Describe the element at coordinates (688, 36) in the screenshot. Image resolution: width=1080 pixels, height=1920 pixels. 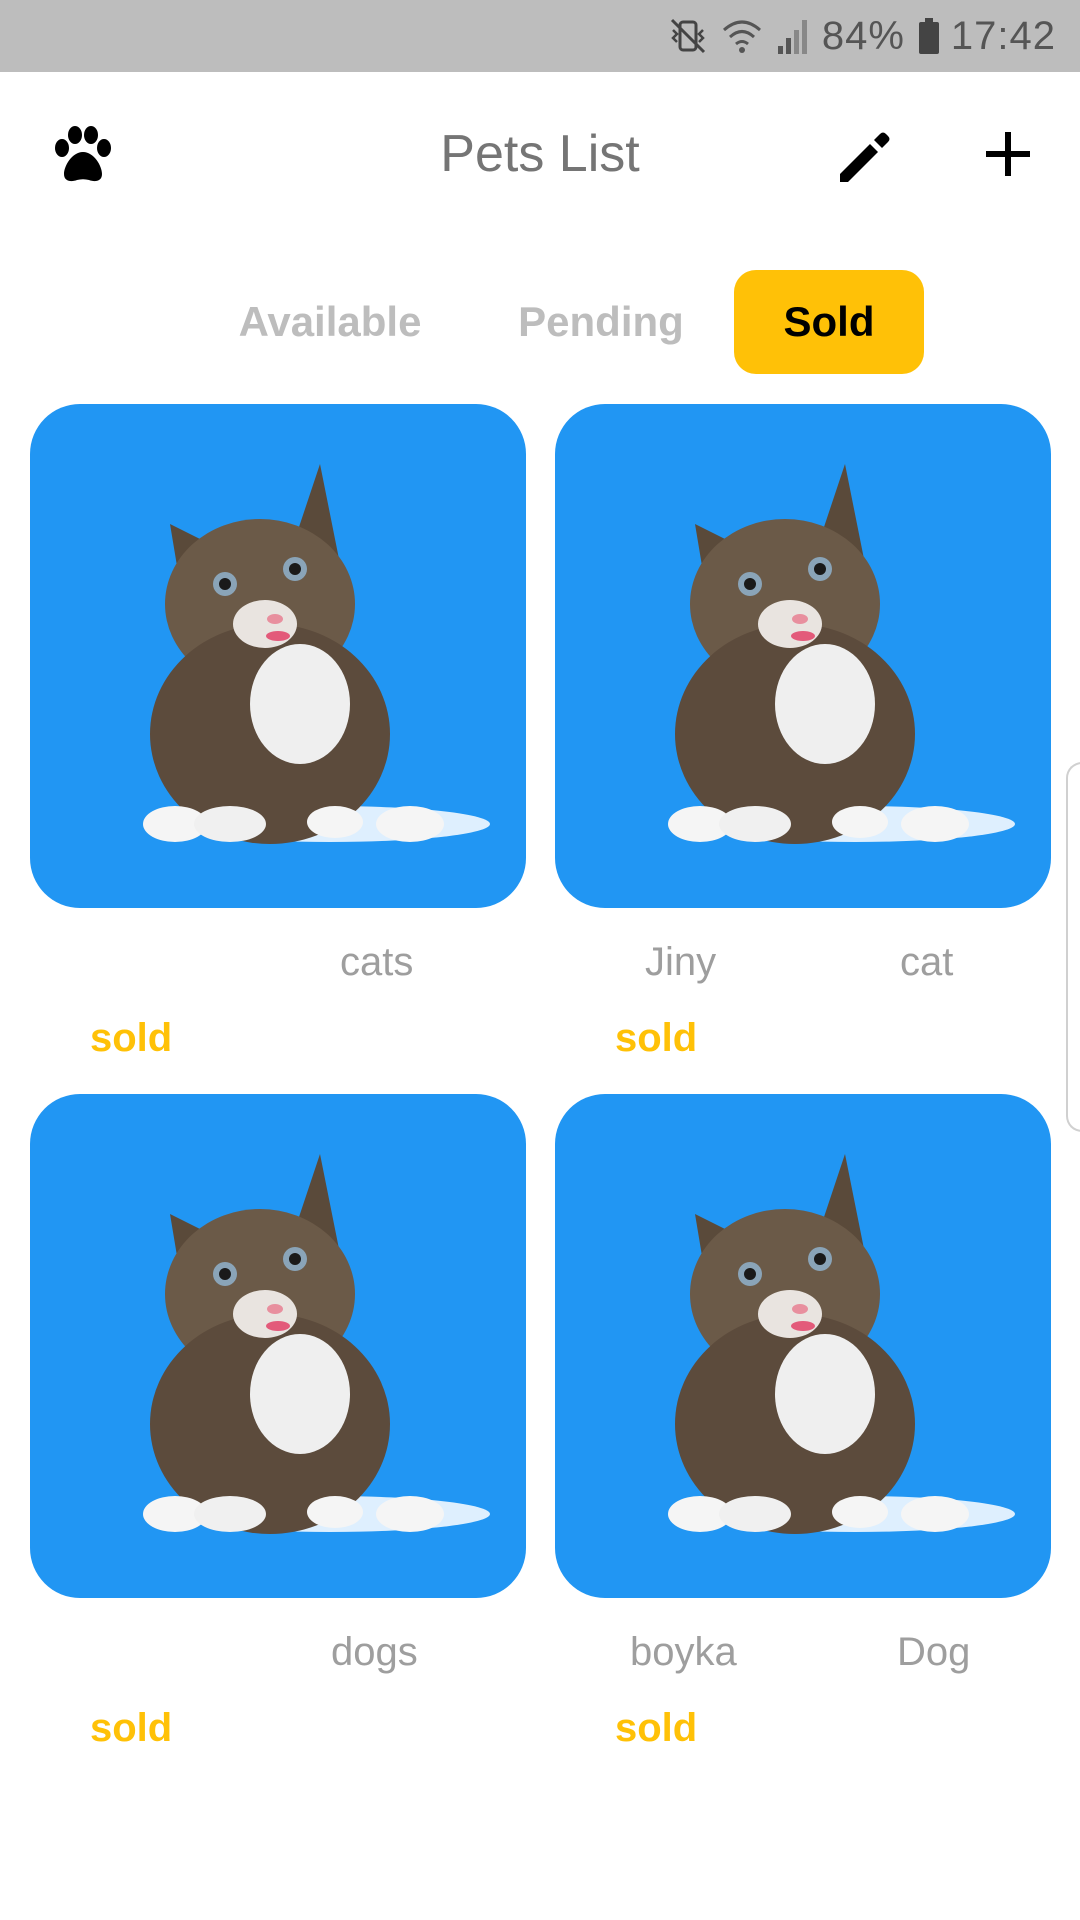
I see `vibrate-mute-icon` at that location.